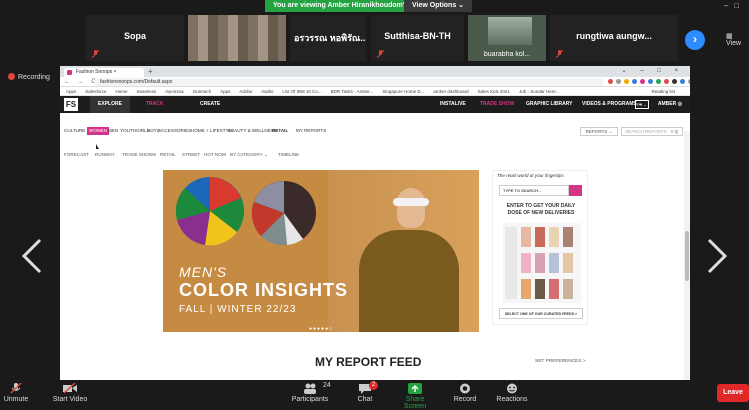  What do you see at coordinates (122, 91) in the screenshot?
I see `bookmark-item: Home` at bounding box center [122, 91].